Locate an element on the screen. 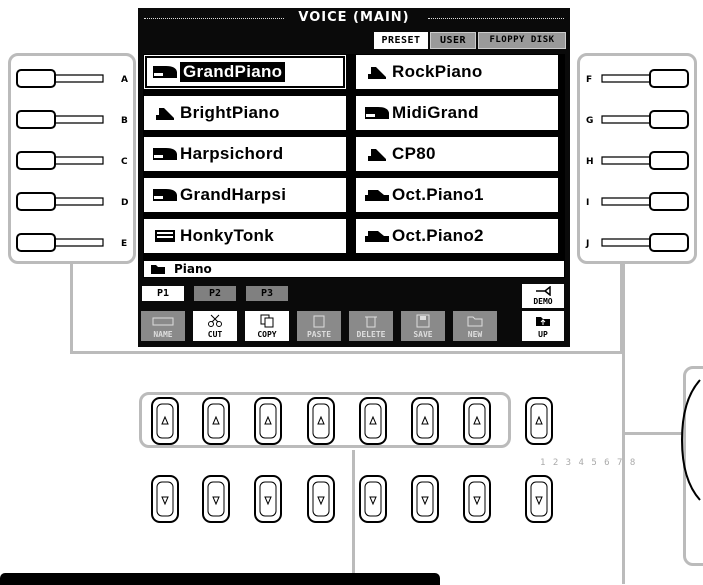 This screenshot has height=585, width=703. button-j: J is located at coordinates (637, 242).